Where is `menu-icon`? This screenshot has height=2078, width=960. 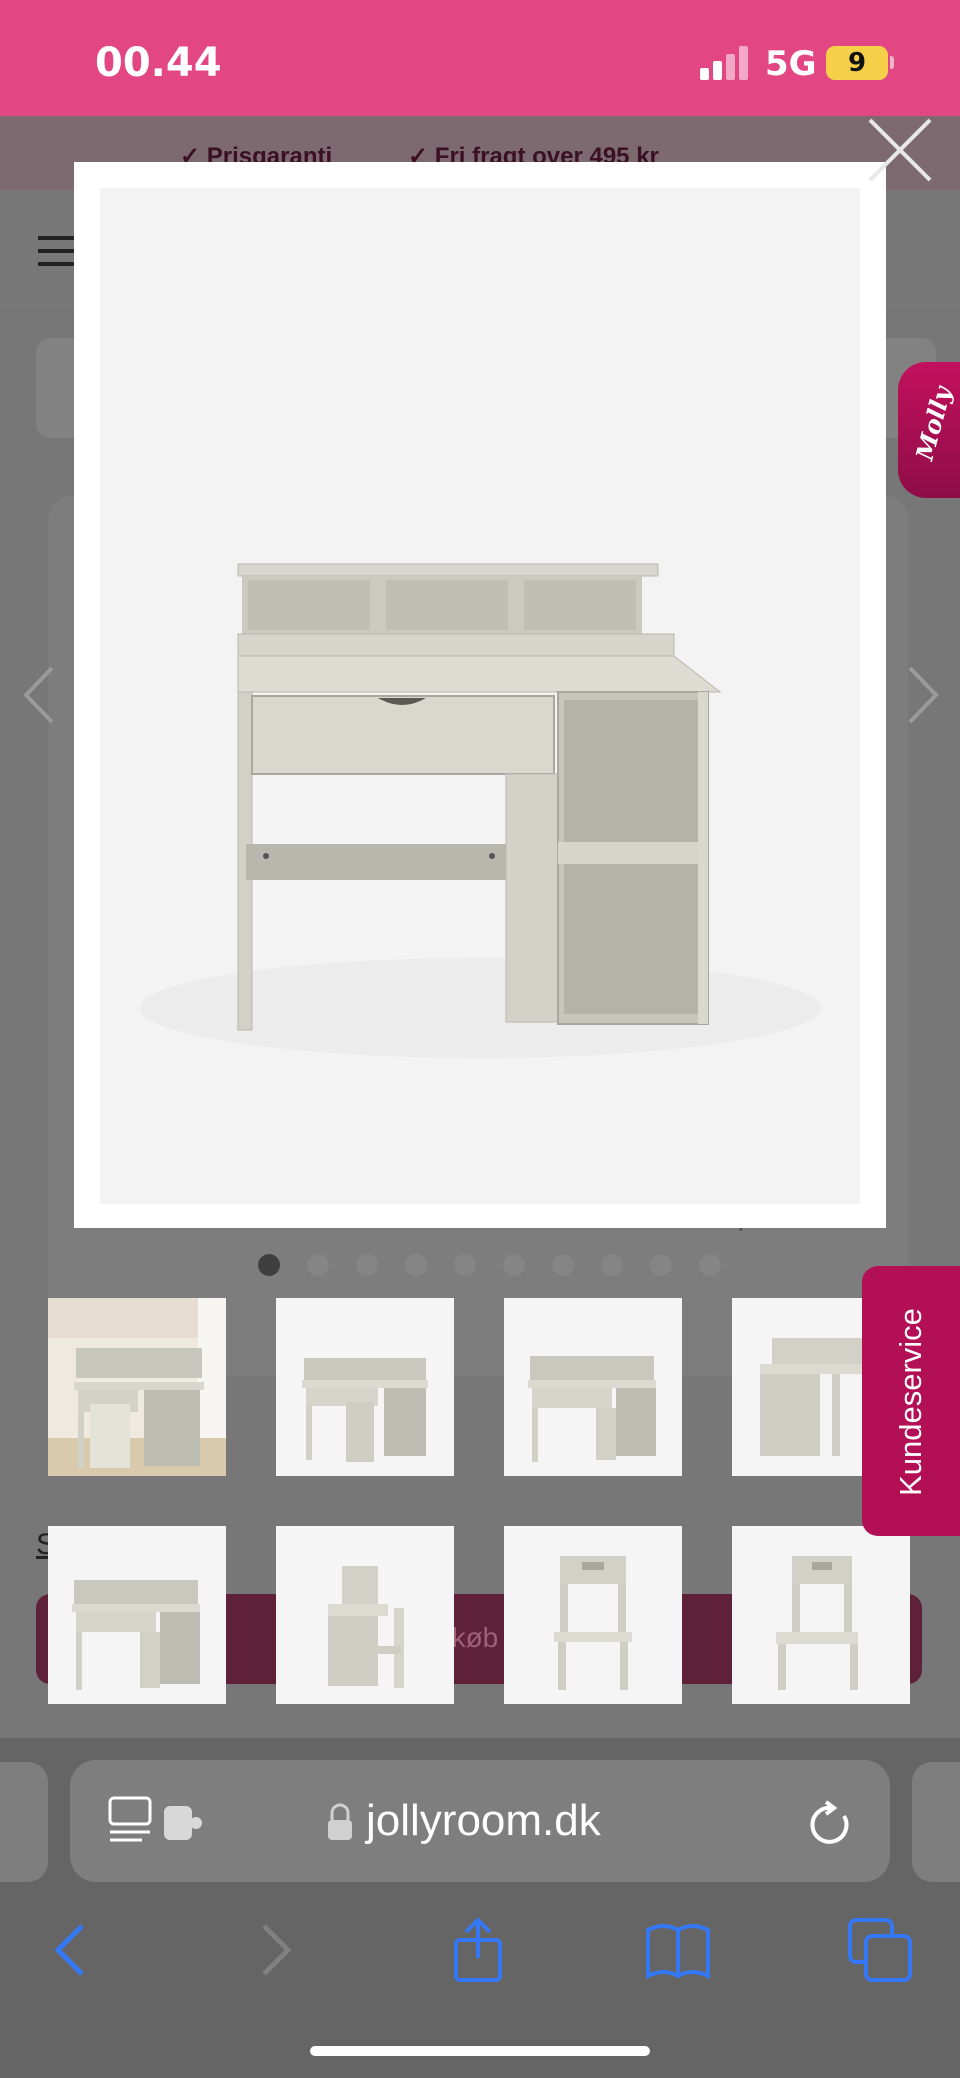
menu-icon is located at coordinates (58, 251).